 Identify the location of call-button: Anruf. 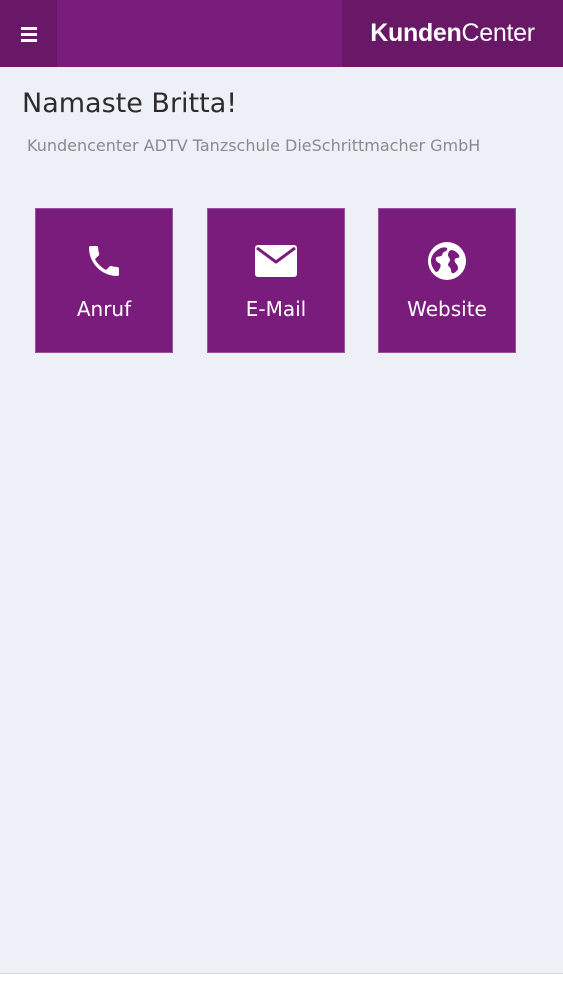
(104, 280).